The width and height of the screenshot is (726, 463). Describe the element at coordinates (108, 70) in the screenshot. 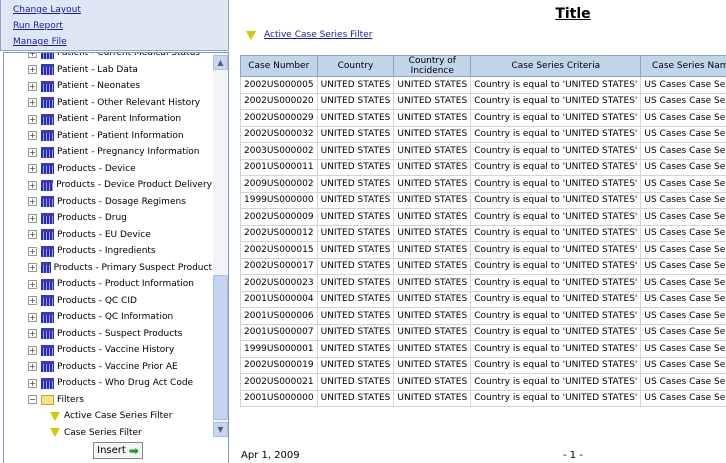

I see `tree-item: + Patient - Lab Data` at that location.